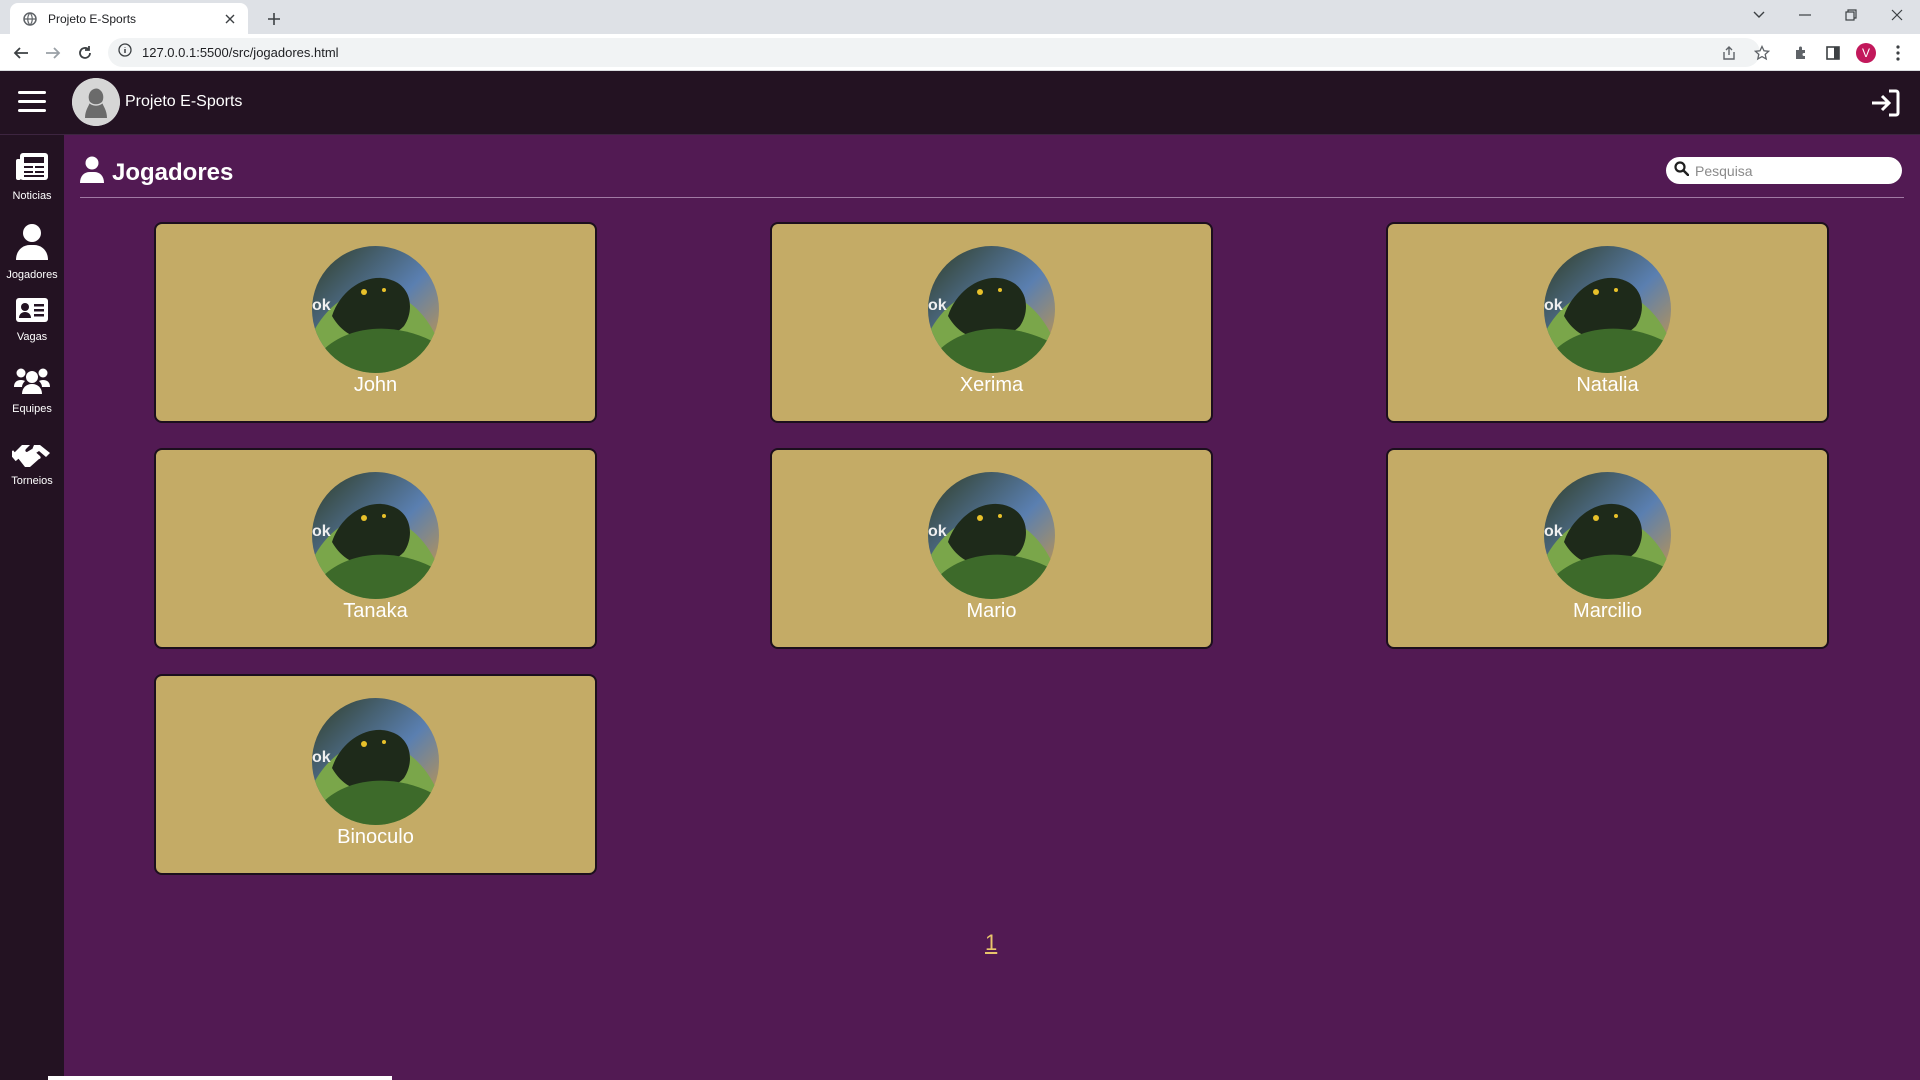  What do you see at coordinates (32, 481) in the screenshot?
I see `sidebar-item-label: Torneios` at bounding box center [32, 481].